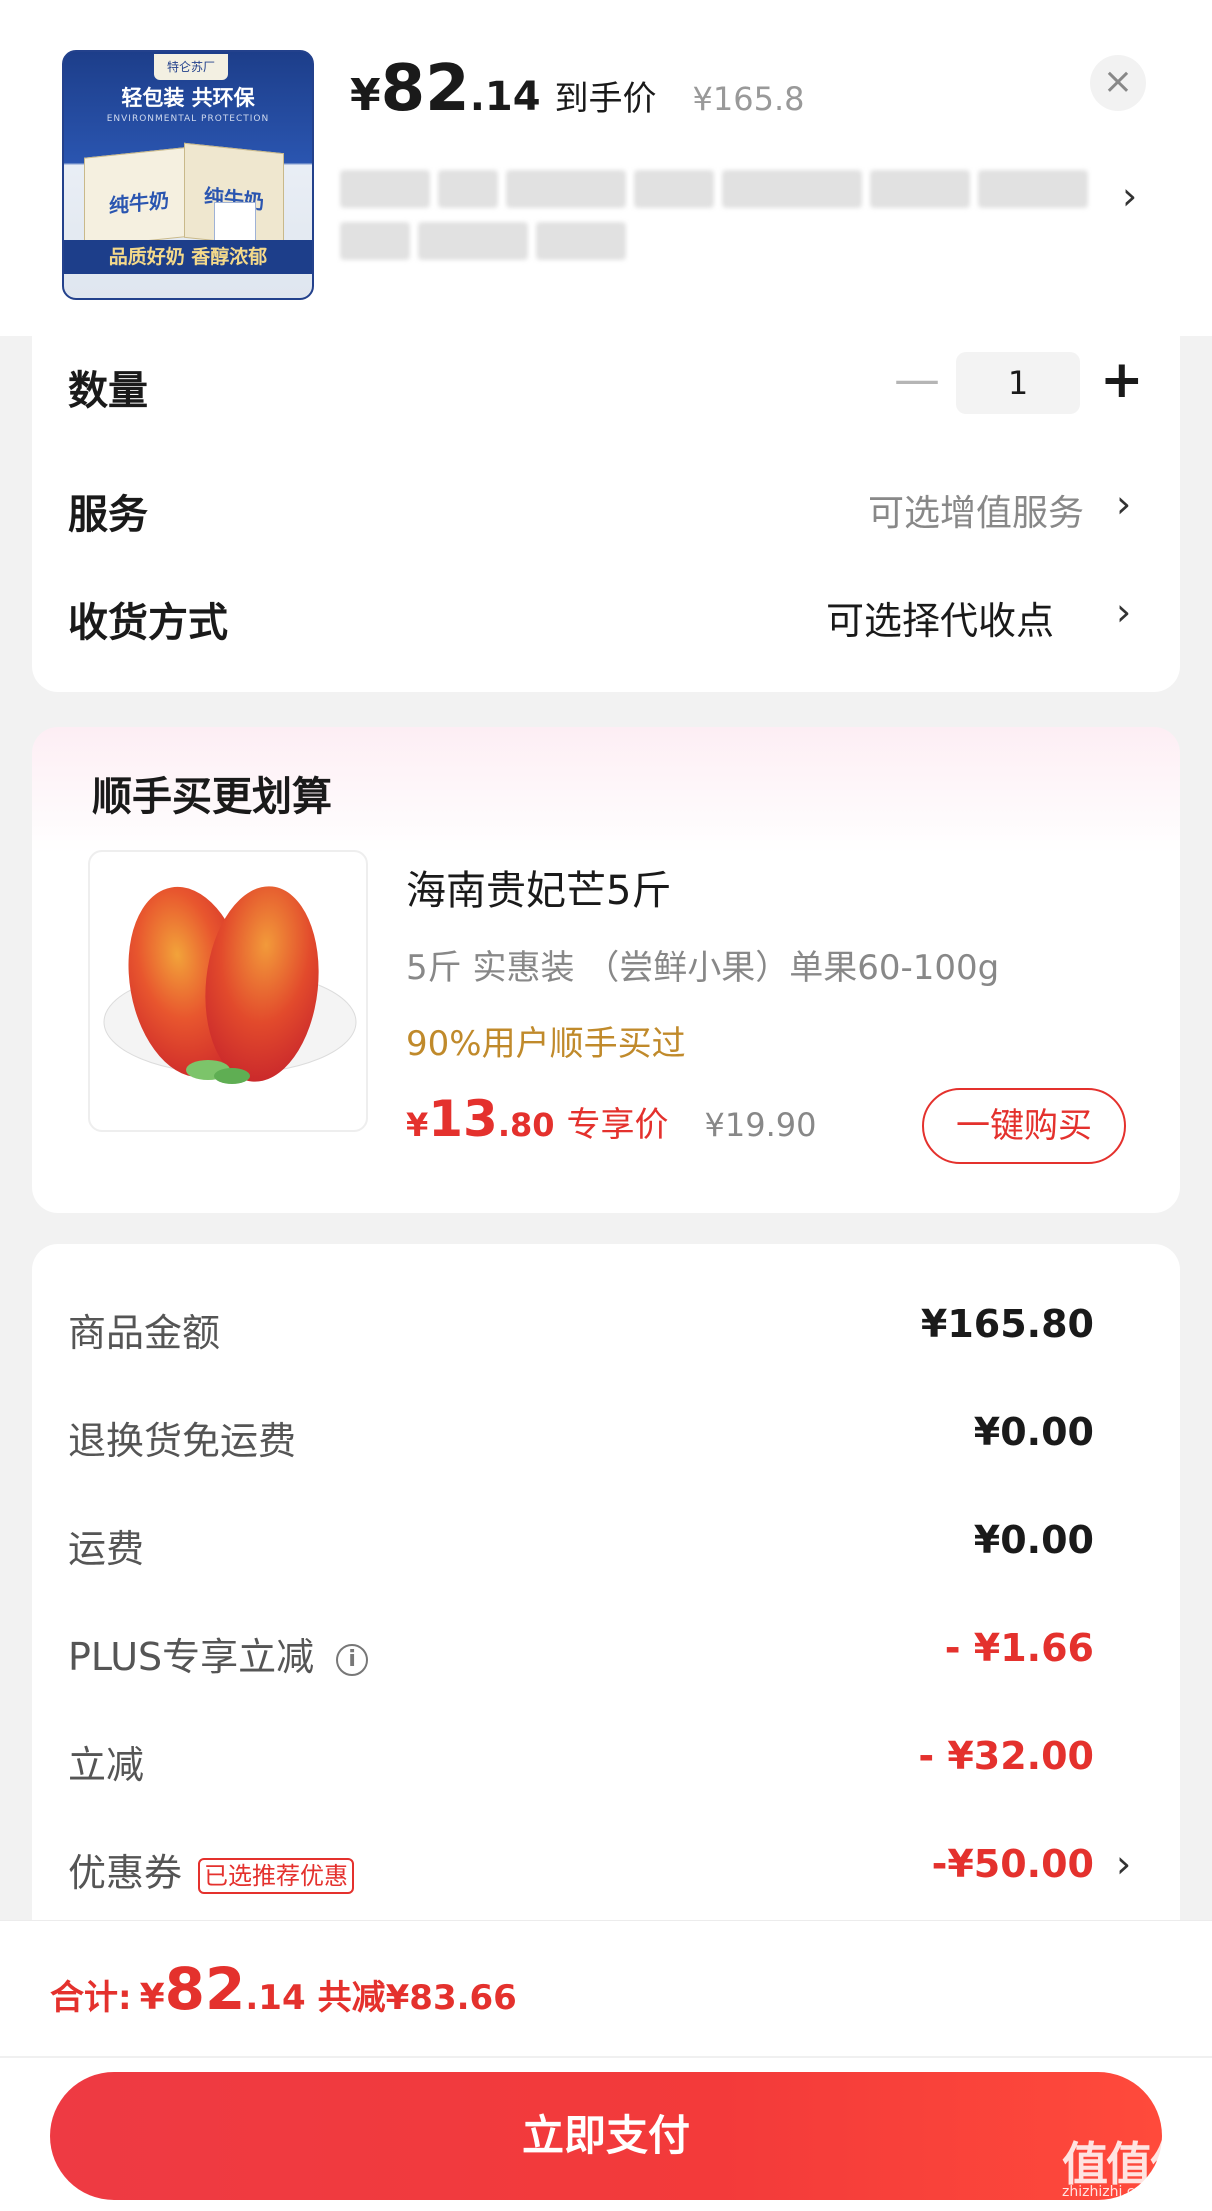 This screenshot has width=1212, height=2211. Describe the element at coordinates (1033, 1432) in the screenshot. I see `summary-value-return-shipping: ¥0.00` at that location.